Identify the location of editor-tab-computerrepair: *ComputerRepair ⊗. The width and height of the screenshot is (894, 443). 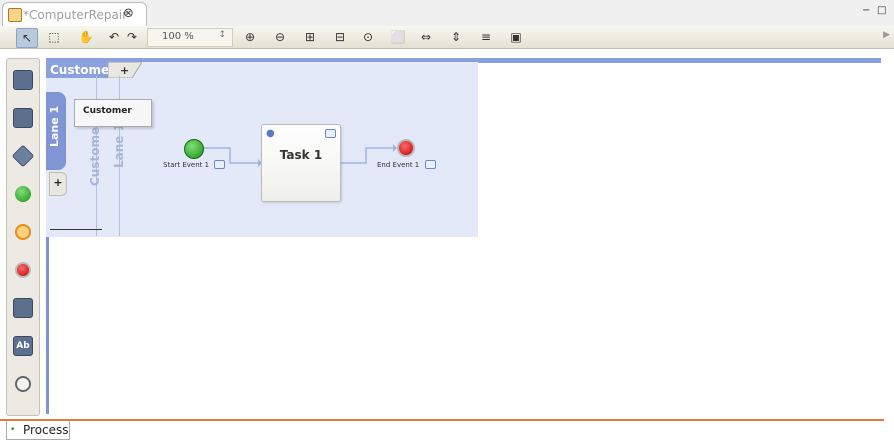
(74, 14).